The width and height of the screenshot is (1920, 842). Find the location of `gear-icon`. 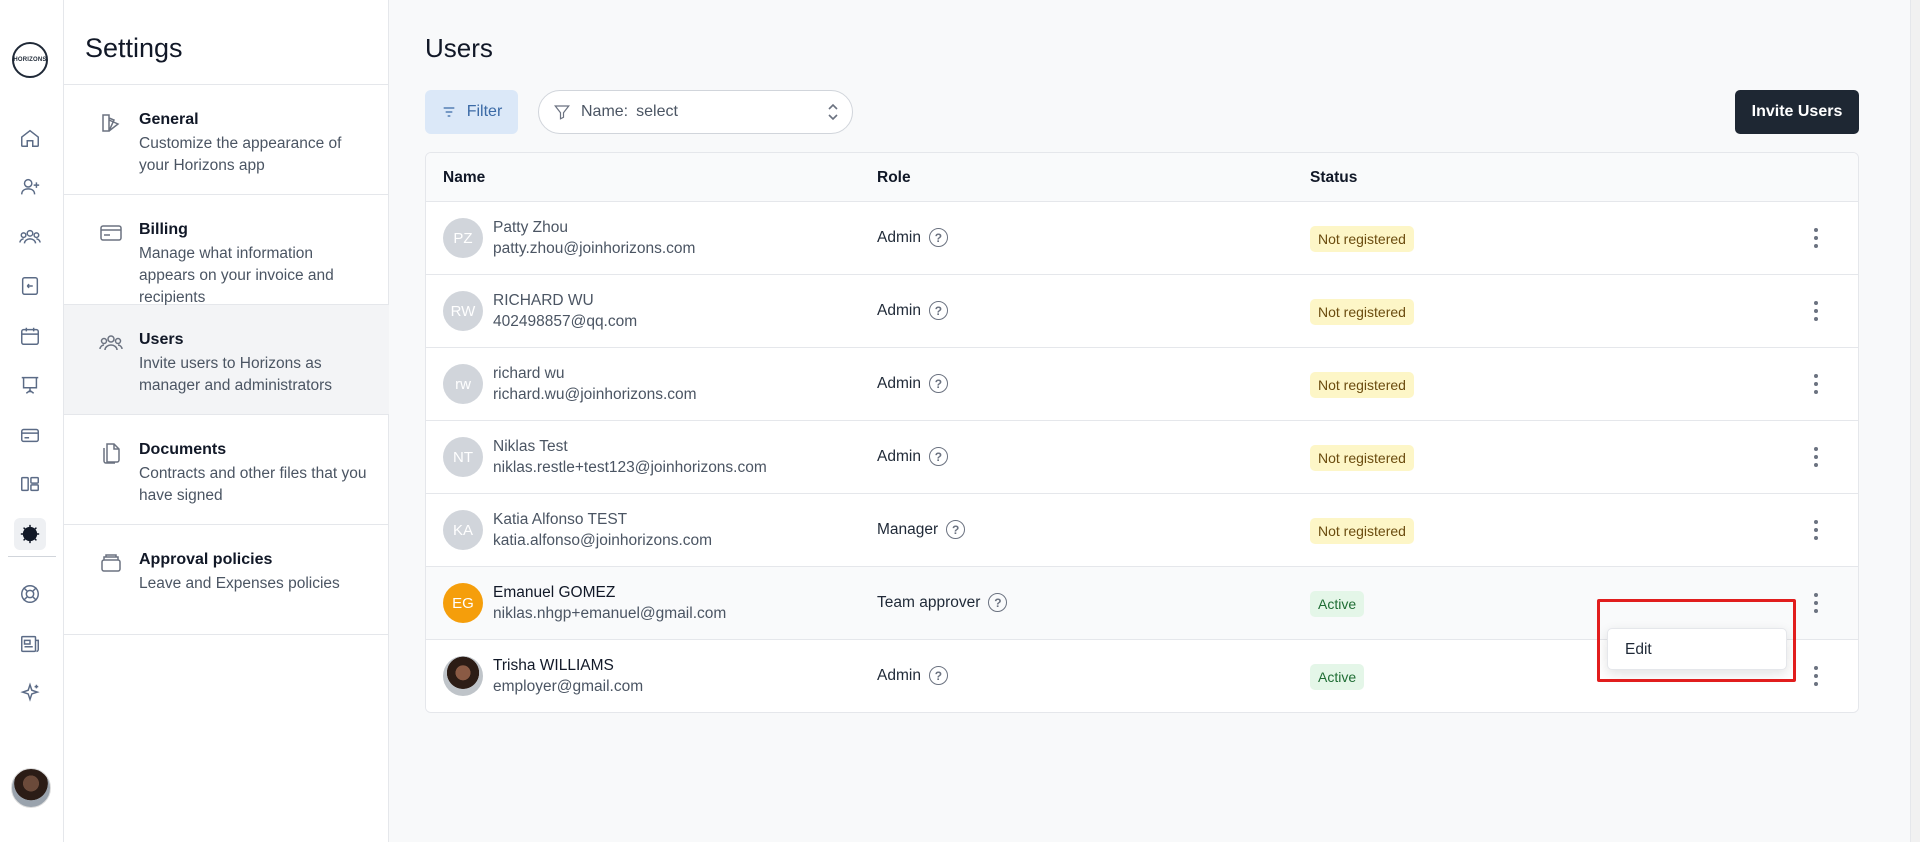

gear-icon is located at coordinates (30, 534).